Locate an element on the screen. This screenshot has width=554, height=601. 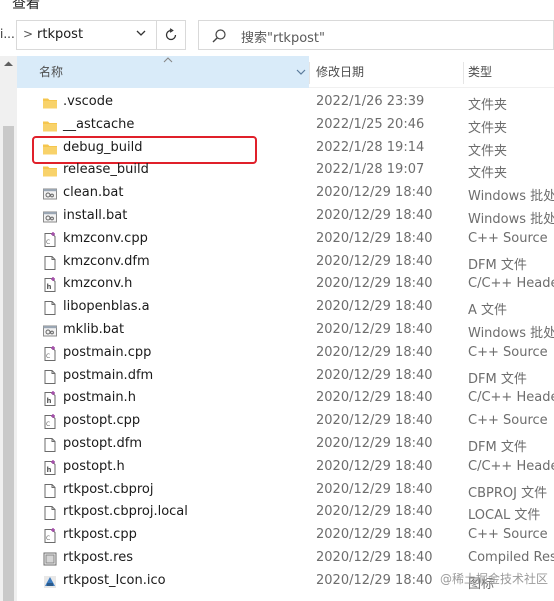
list-item: h kmzconv.h 2020/12/29 18:40 C/C++ Heade is located at coordinates (285, 285).